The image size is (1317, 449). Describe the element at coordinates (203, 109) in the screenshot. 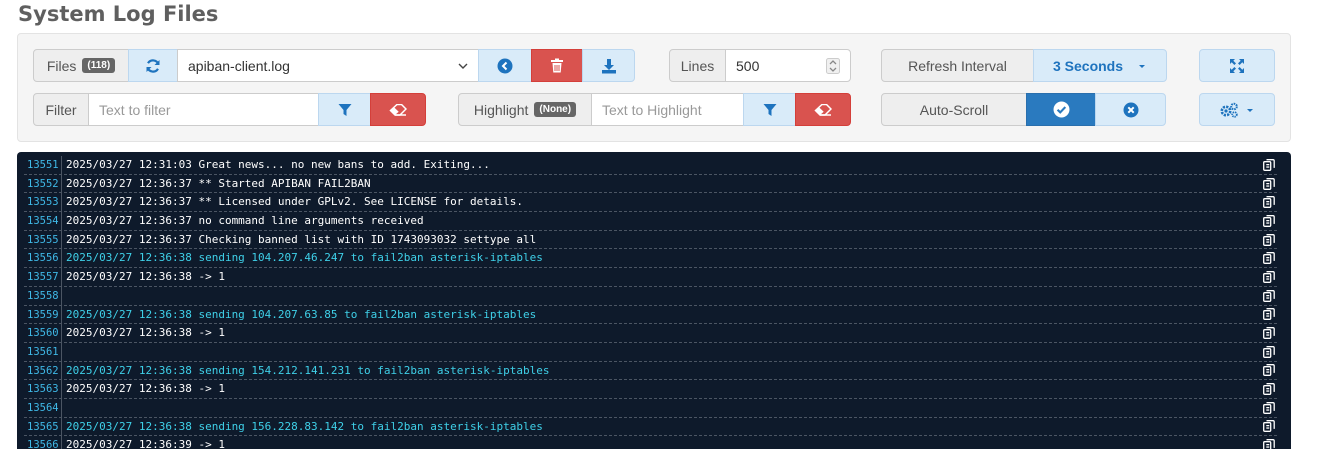

I see `filter-input: Text to filter` at that location.